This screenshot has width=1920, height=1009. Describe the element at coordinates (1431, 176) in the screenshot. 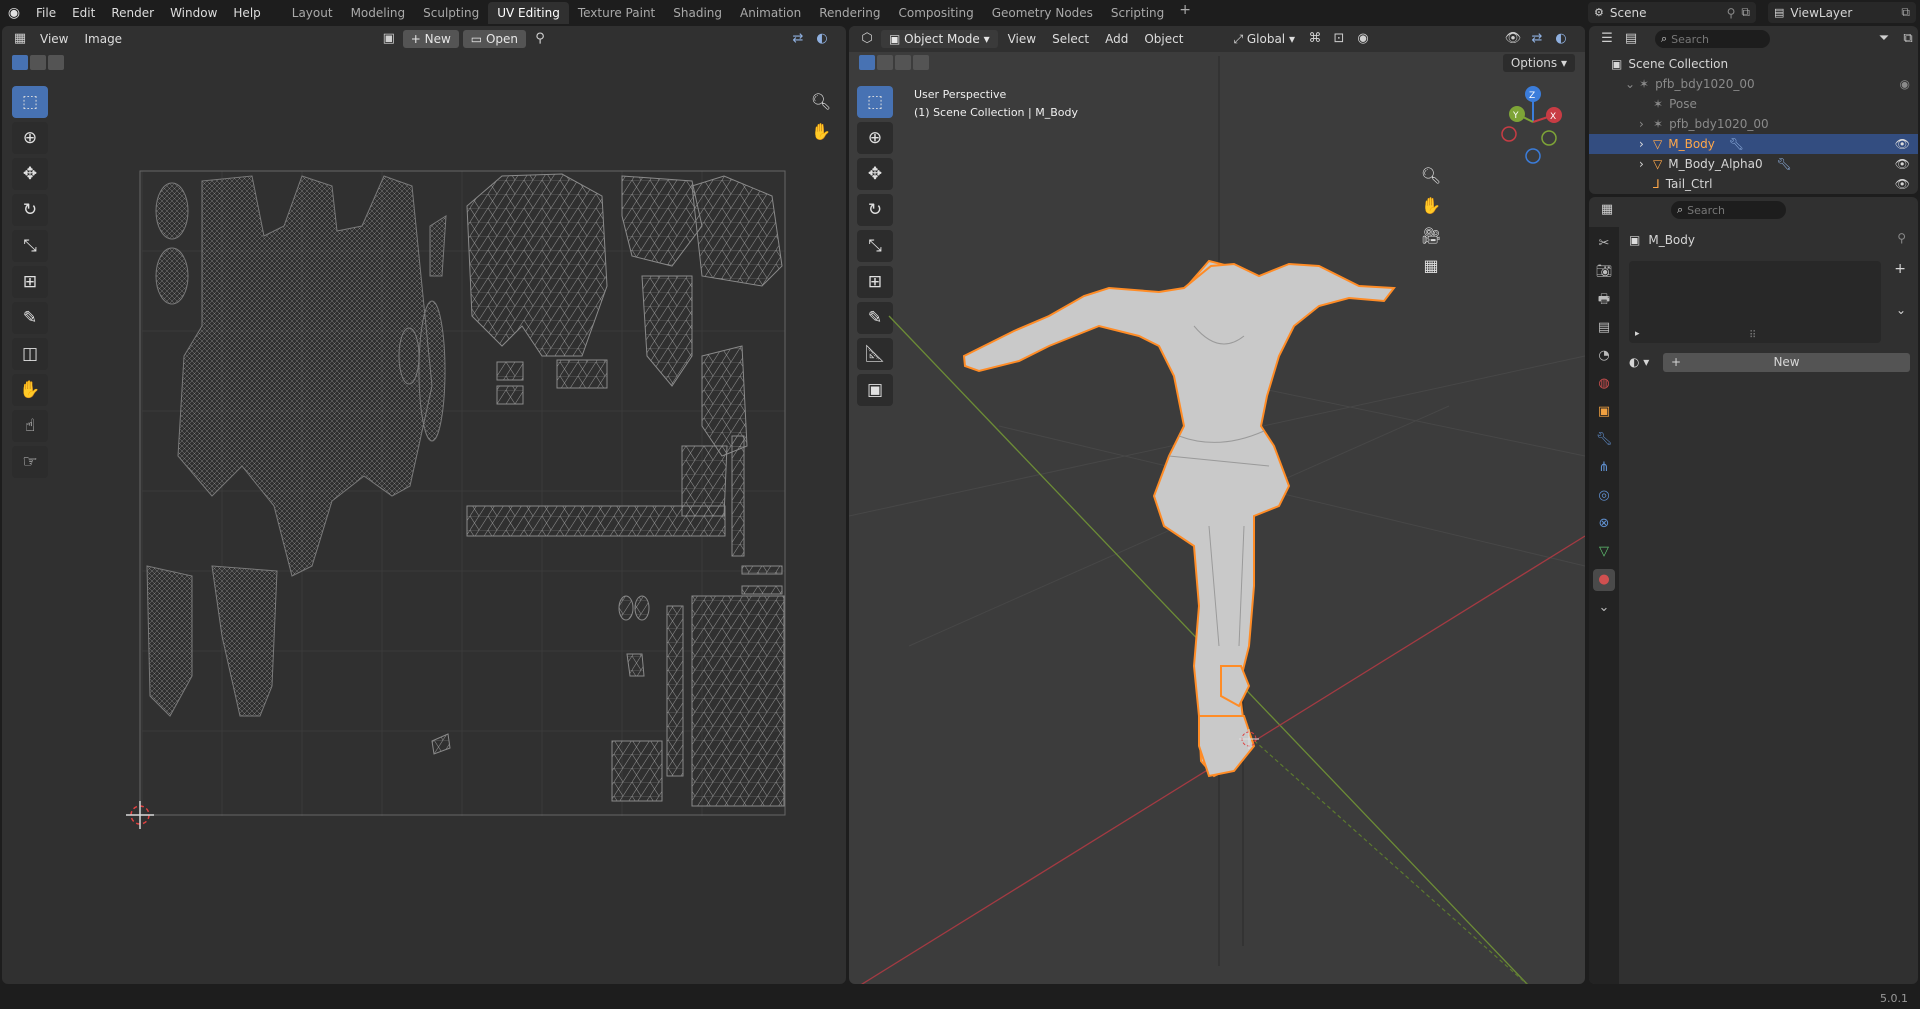

I see `vp-zoom-icon: 🔍︎` at that location.